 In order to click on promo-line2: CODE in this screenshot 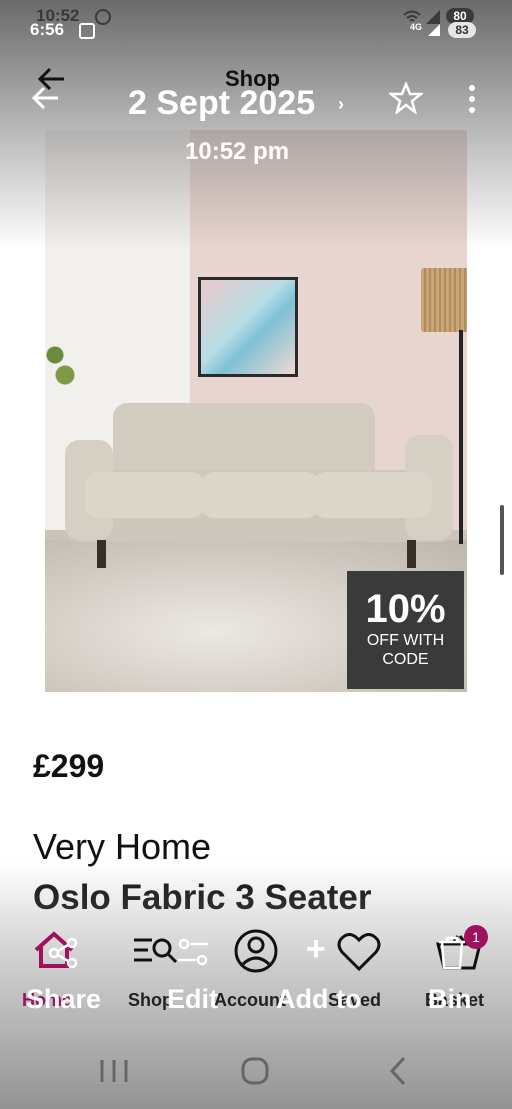, I will do `click(405, 659)`.